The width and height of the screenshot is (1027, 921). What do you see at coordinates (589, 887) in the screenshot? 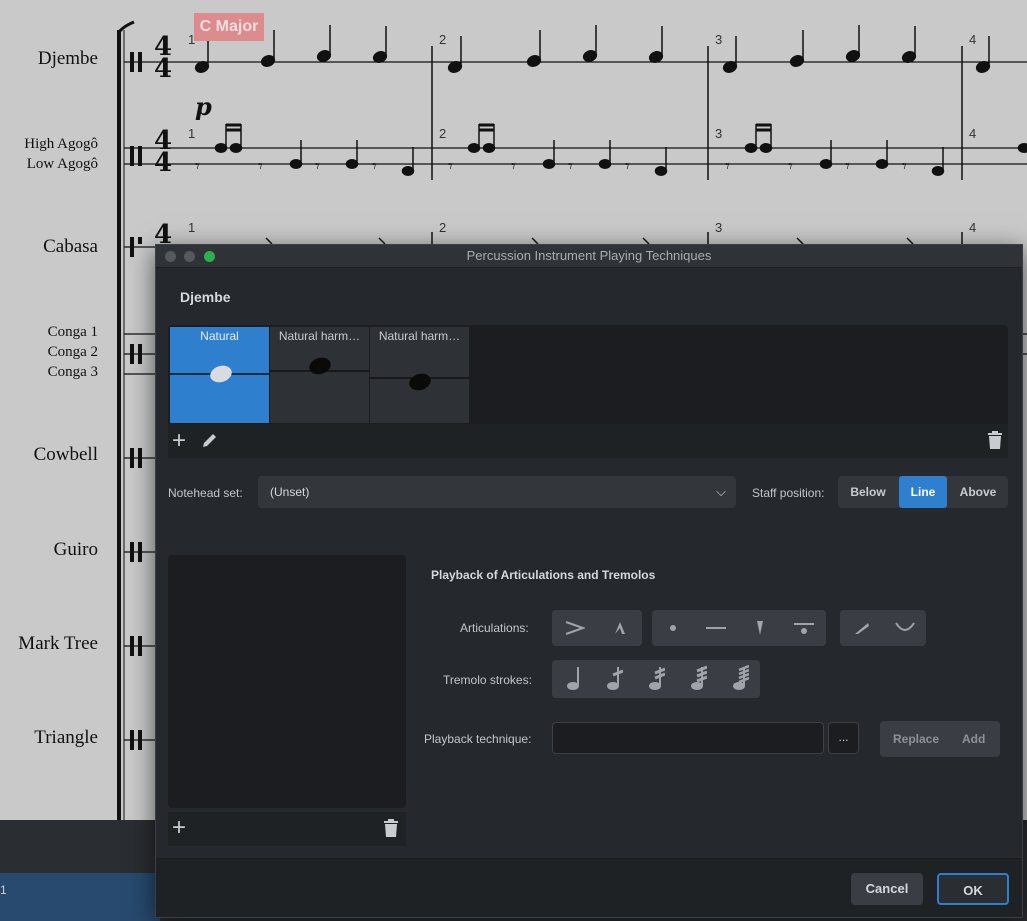
I see `dialog-footer: Cancel OK` at bounding box center [589, 887].